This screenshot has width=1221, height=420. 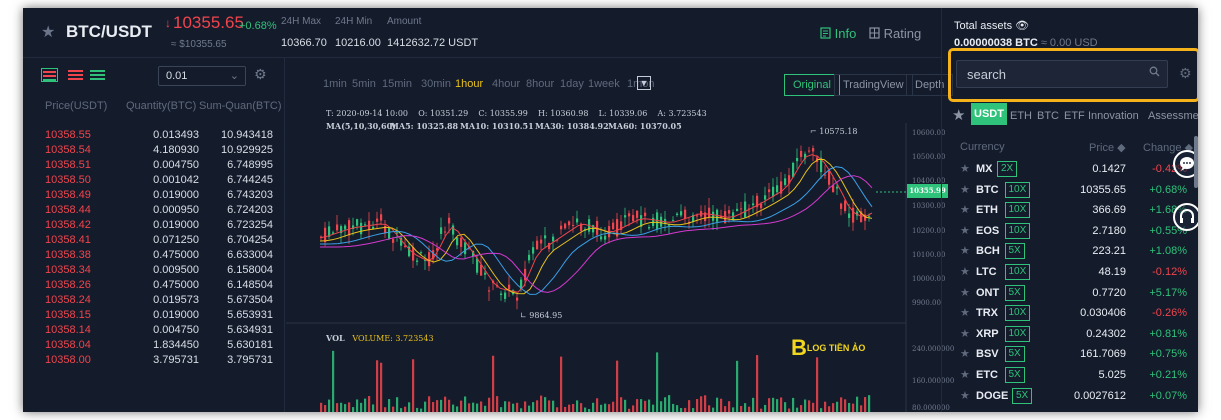 I want to click on orderbook-buy-view-icon, so click(x=97, y=75).